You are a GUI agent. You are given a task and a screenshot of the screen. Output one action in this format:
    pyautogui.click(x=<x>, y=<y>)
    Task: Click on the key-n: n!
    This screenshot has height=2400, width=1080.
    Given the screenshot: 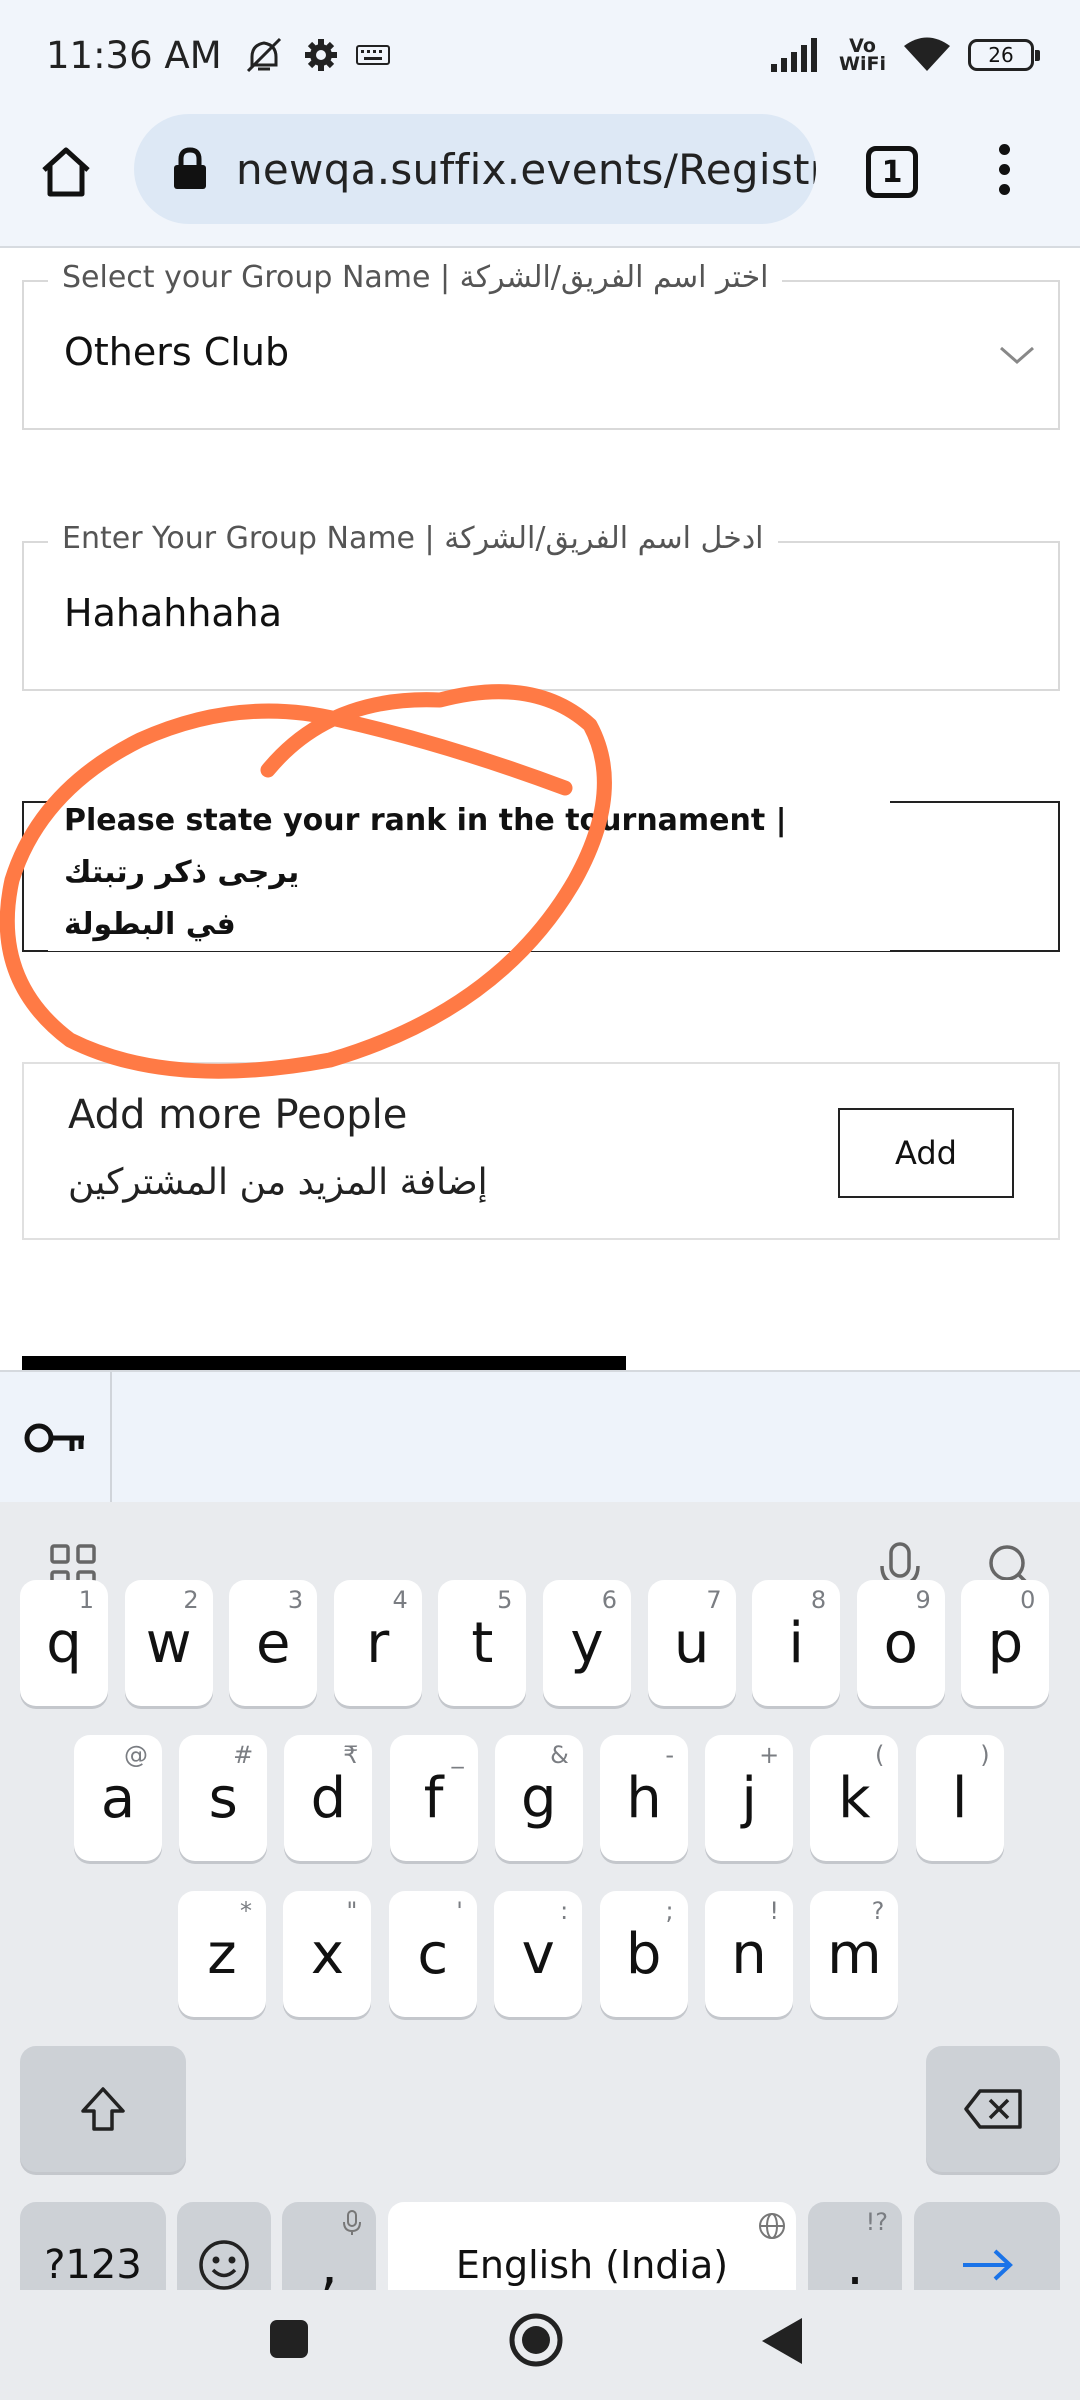 What is the action you would take?
    pyautogui.click(x=749, y=1954)
    